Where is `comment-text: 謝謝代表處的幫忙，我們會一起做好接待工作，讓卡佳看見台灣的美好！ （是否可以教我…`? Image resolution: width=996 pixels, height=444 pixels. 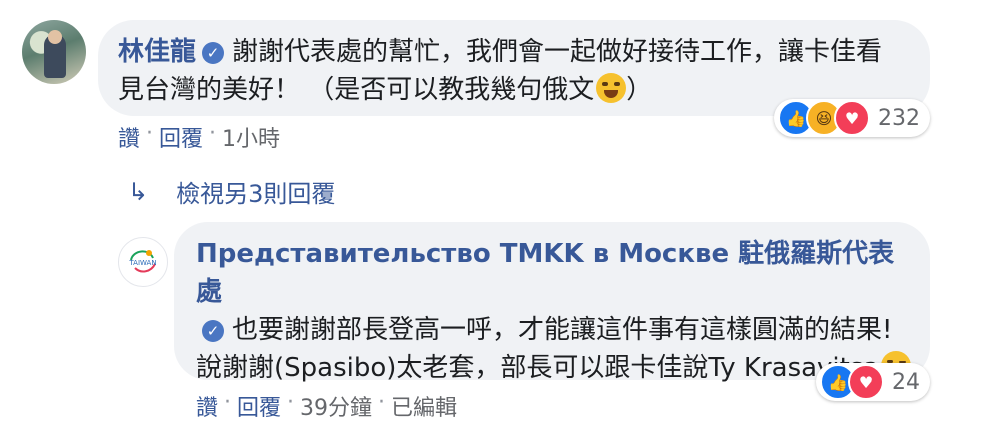 comment-text: 謝謝代表處的幫忙，我們會一起做好接待工作，讓卡佳看見台灣的美好！ （是否可以教我… is located at coordinates (500, 71).